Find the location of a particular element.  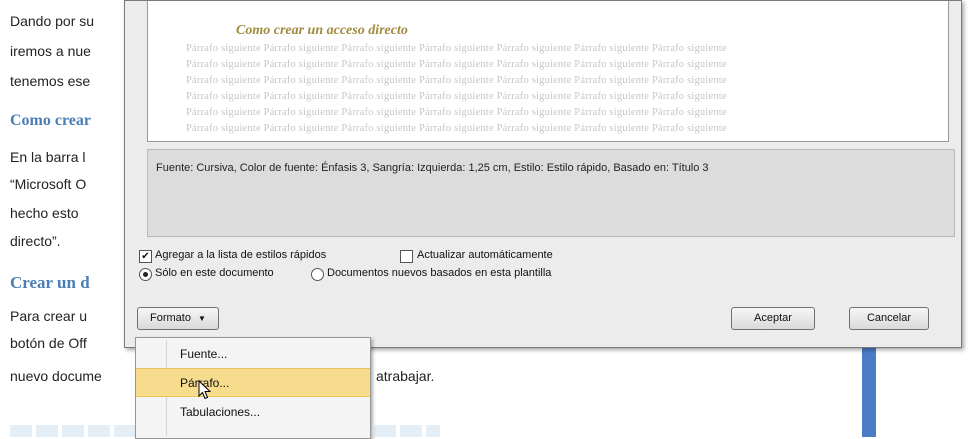

format-button-label: Formato is located at coordinates (170, 318).